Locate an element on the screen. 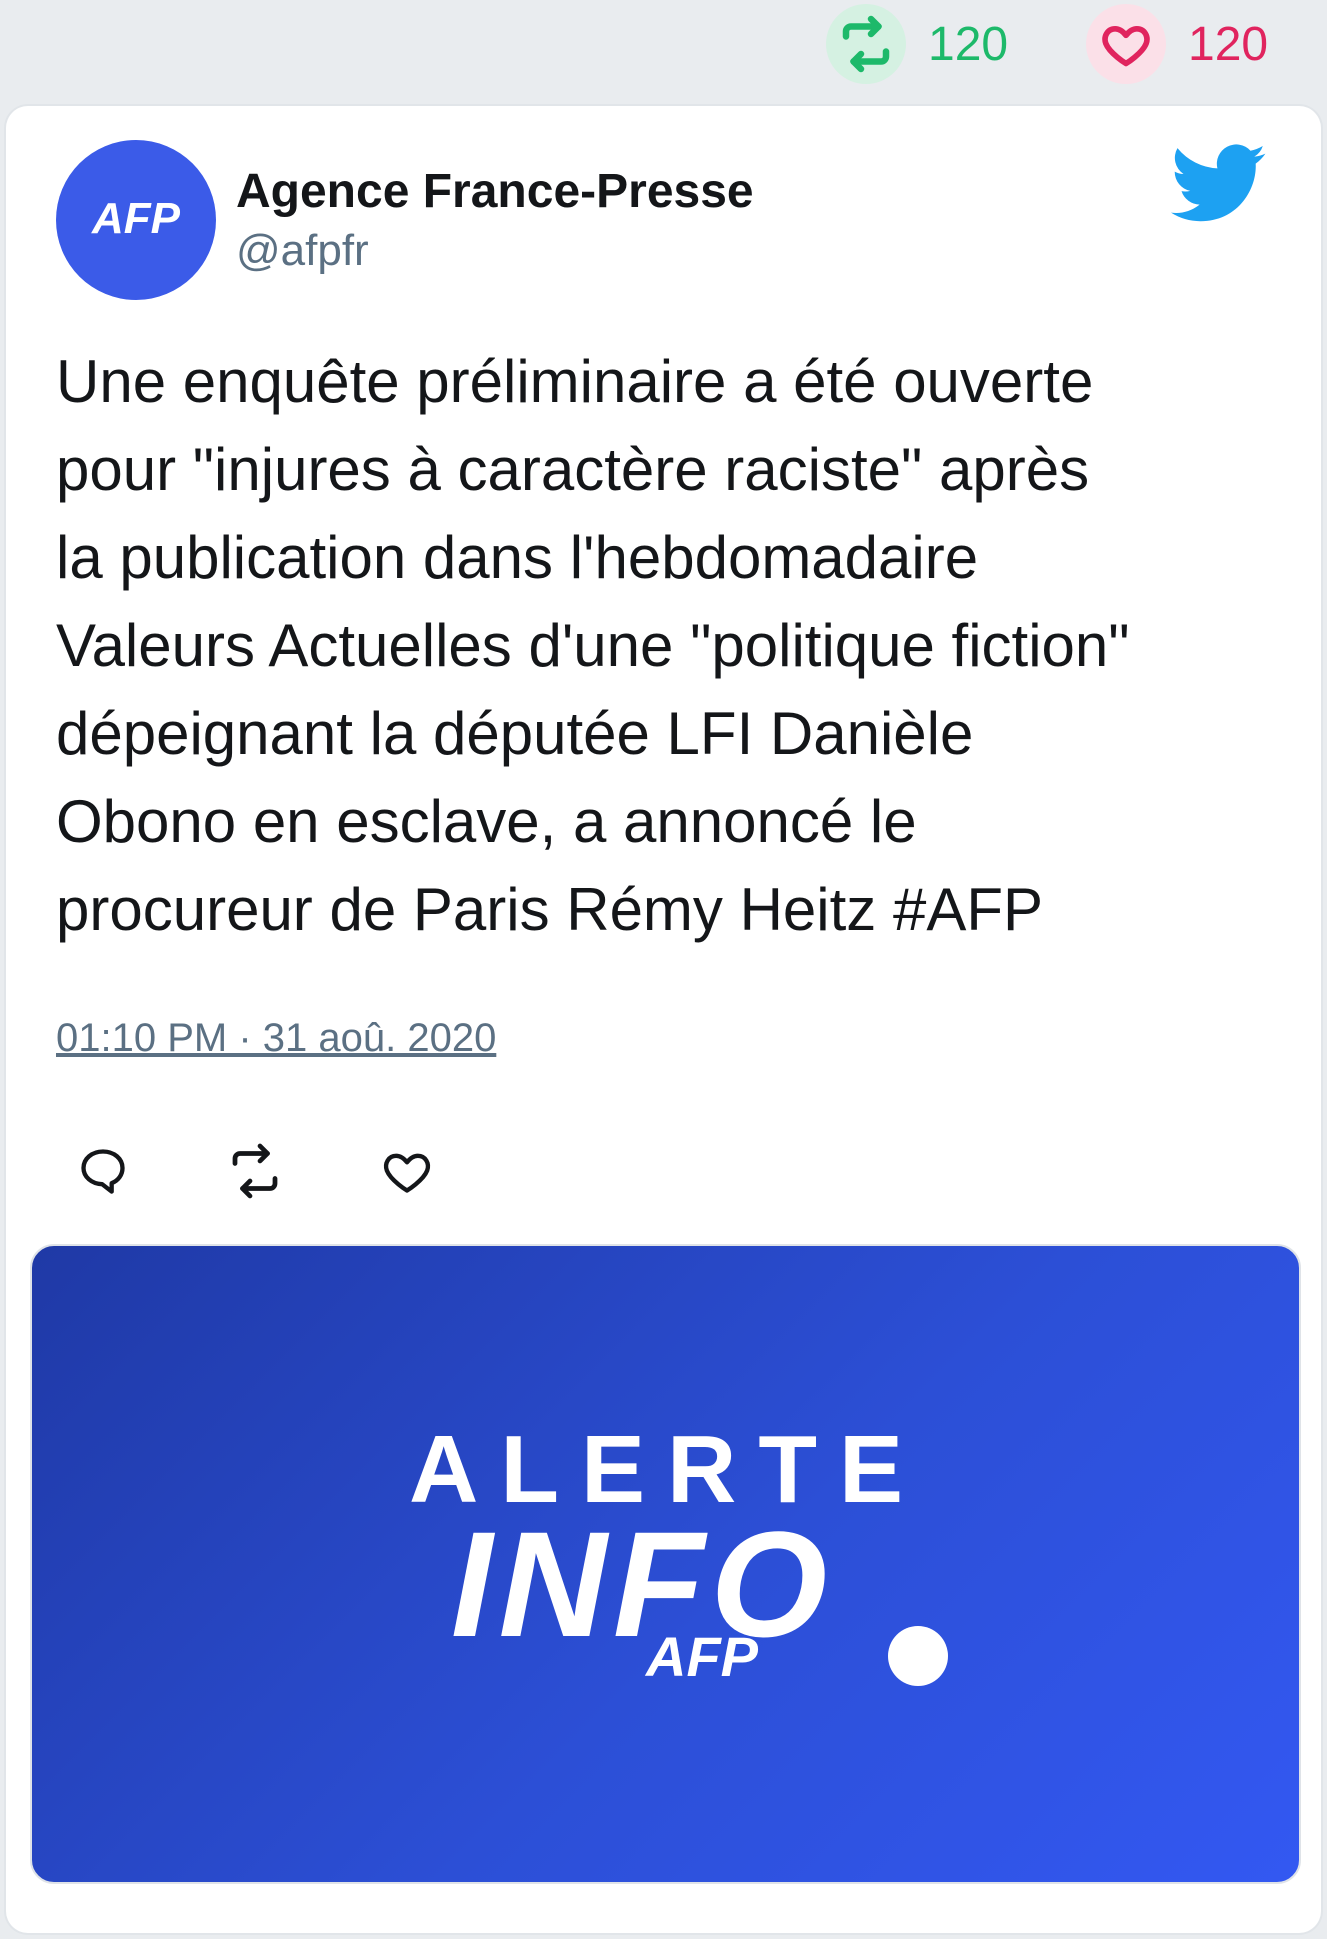 Image resolution: width=1327 pixels, height=1939 pixels. like-count: 120 is located at coordinates (1228, 44).